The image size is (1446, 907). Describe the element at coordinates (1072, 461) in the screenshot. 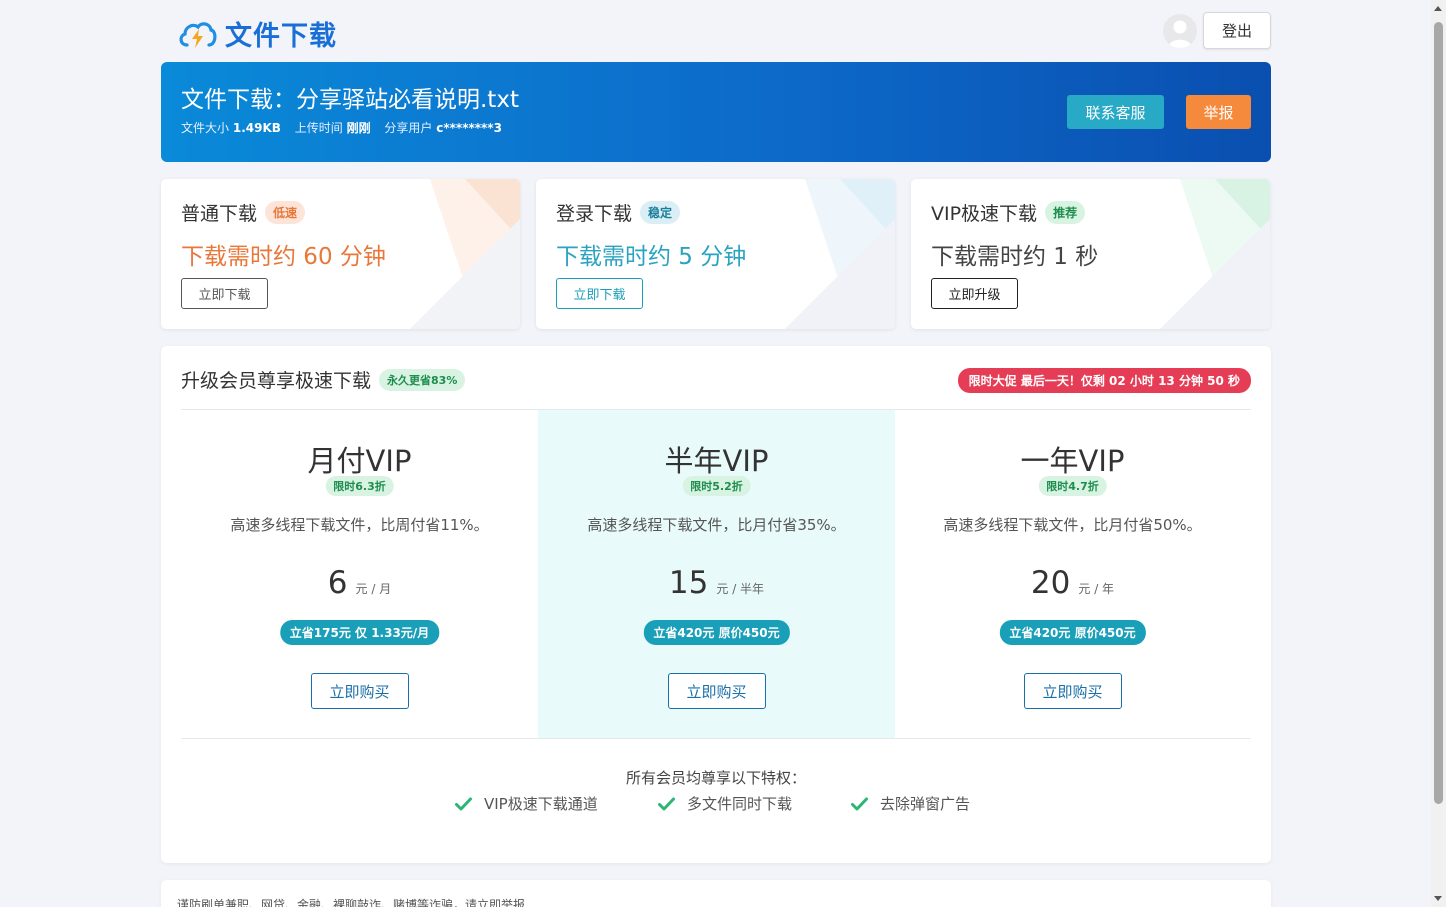

I see `plan-name: 一年VIP` at that location.